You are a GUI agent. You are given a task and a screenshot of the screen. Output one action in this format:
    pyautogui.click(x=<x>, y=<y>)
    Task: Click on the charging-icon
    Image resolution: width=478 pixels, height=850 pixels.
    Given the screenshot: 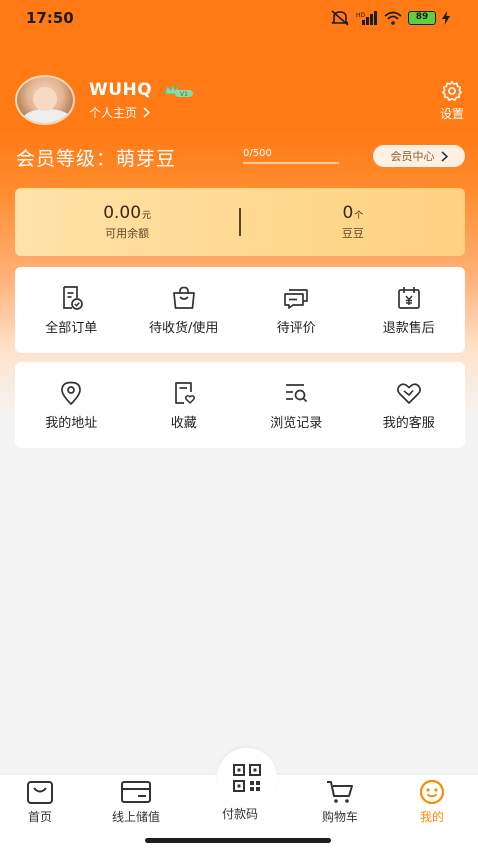 What is the action you would take?
    pyautogui.click(x=446, y=18)
    